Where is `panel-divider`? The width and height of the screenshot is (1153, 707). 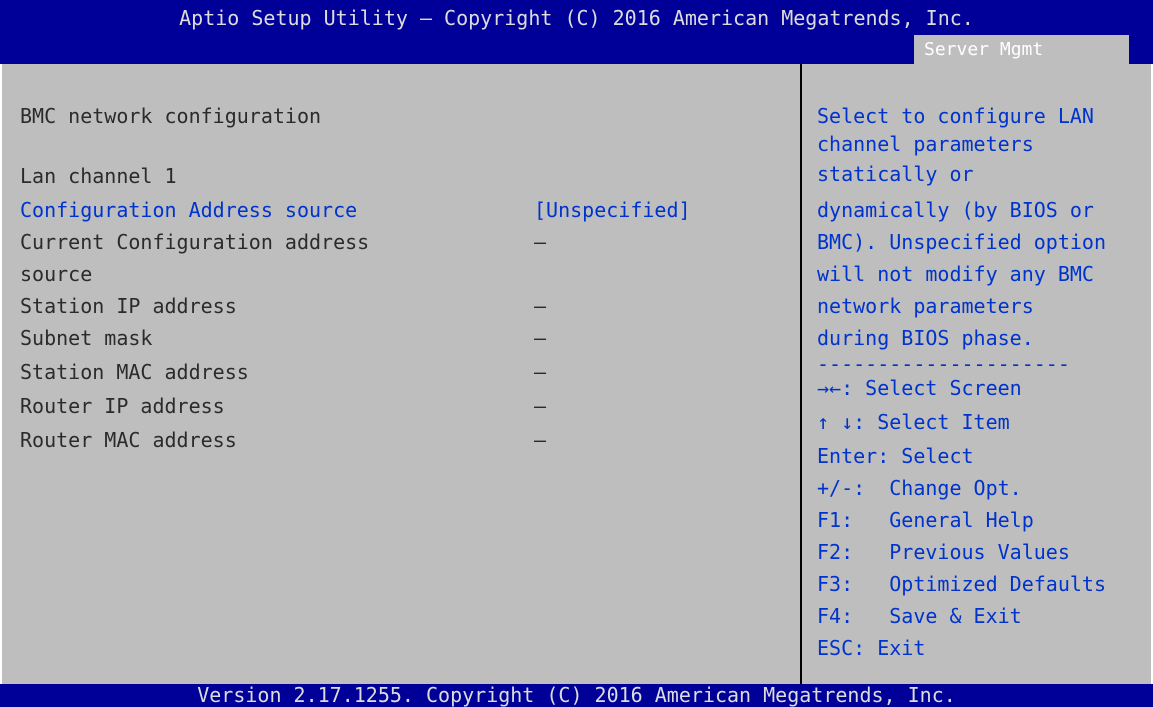 panel-divider is located at coordinates (801, 374).